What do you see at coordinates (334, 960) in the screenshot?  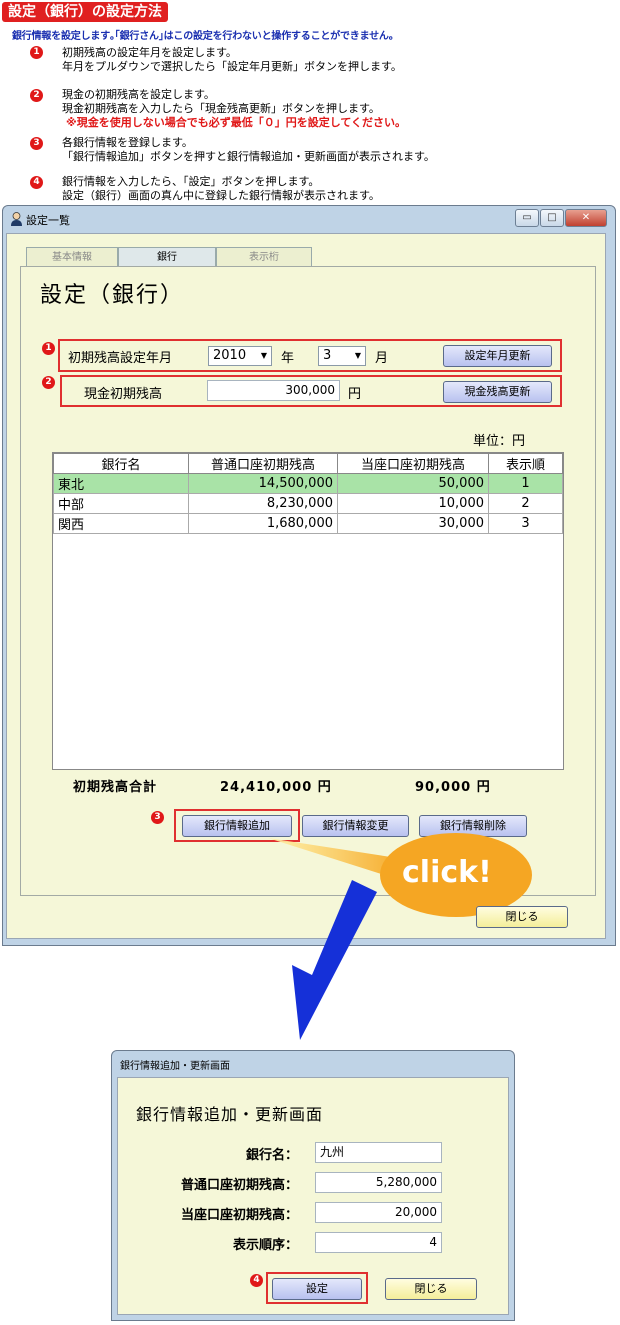 I see `arrow-down-icon` at bounding box center [334, 960].